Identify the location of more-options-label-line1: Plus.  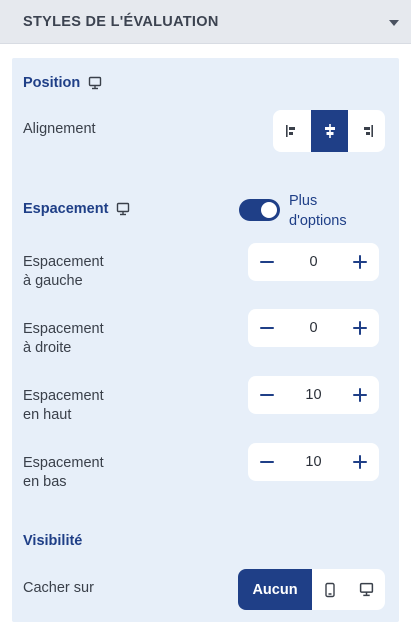
(303, 201).